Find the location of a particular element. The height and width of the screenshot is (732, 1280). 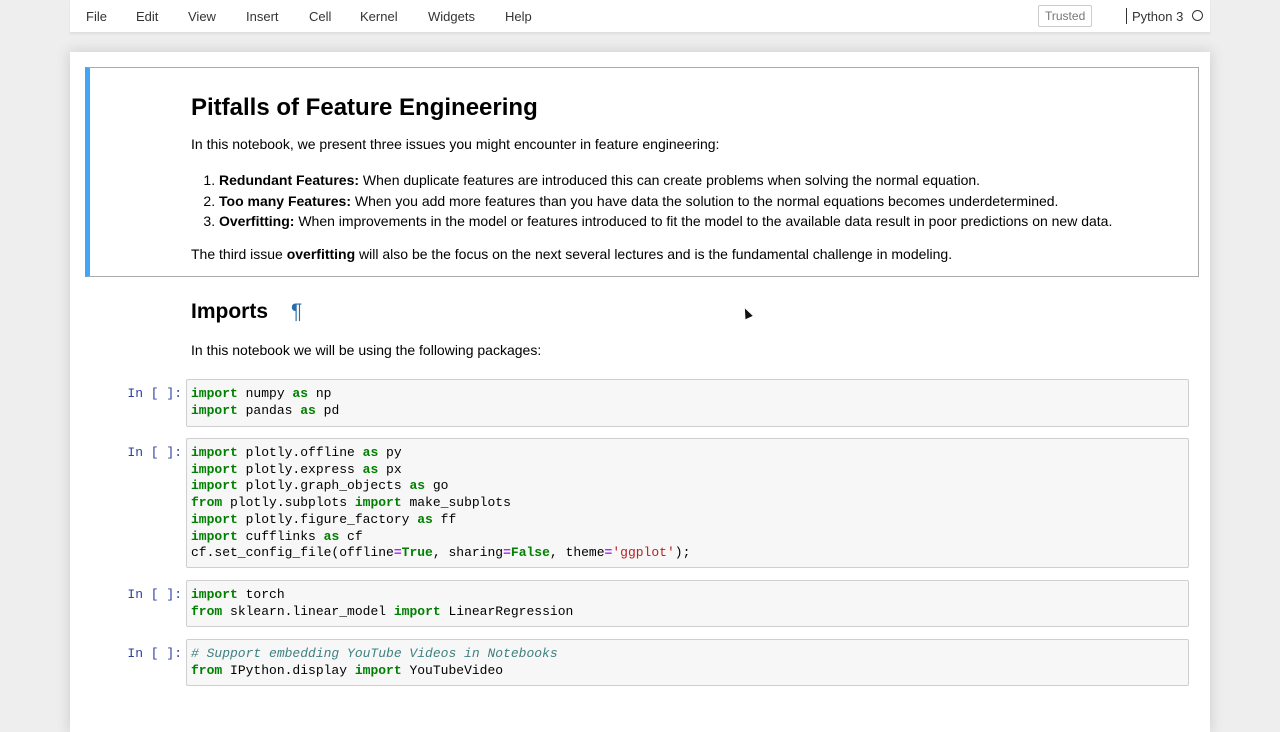

code-token: , sharing is located at coordinates (468, 553).